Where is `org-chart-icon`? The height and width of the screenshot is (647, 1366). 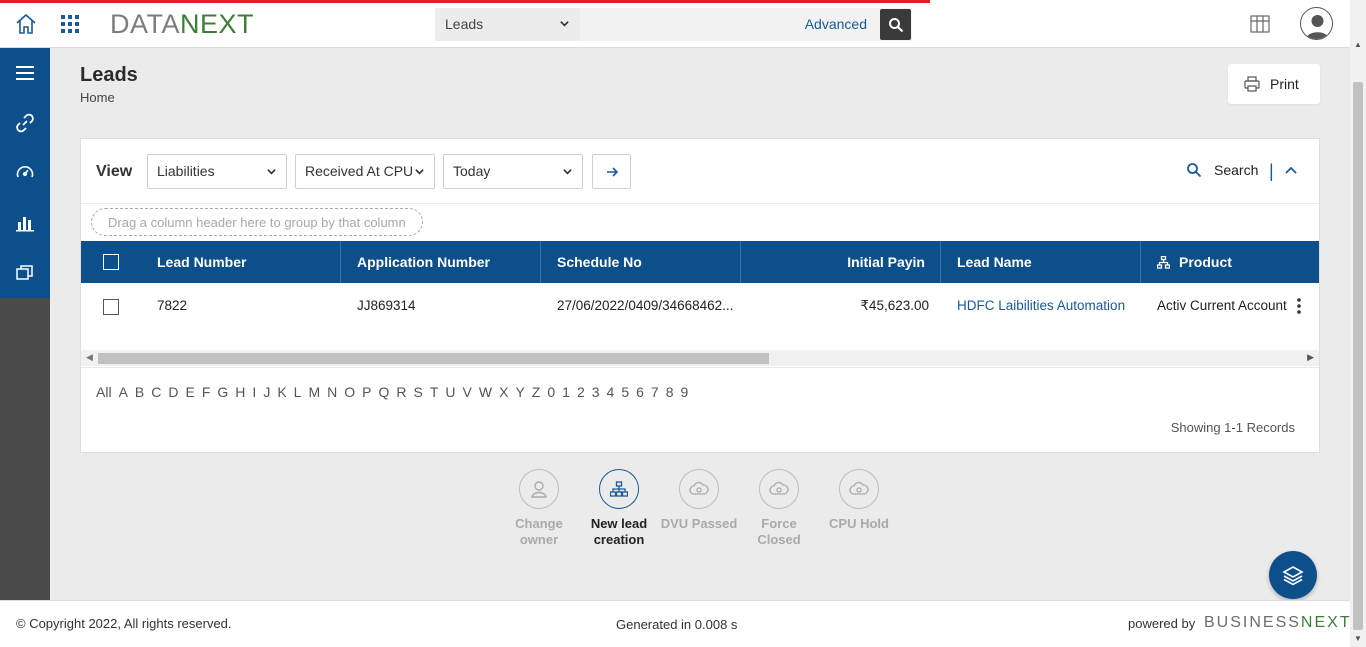 org-chart-icon is located at coordinates (619, 489).